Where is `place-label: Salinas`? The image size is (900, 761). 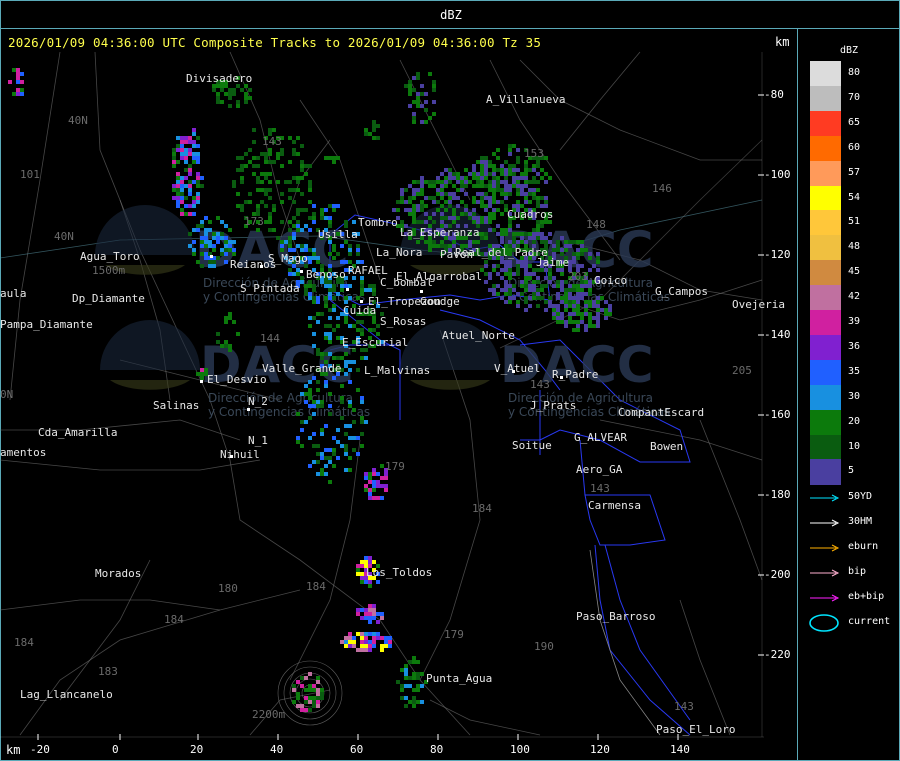 place-label: Salinas is located at coordinates (176, 405).